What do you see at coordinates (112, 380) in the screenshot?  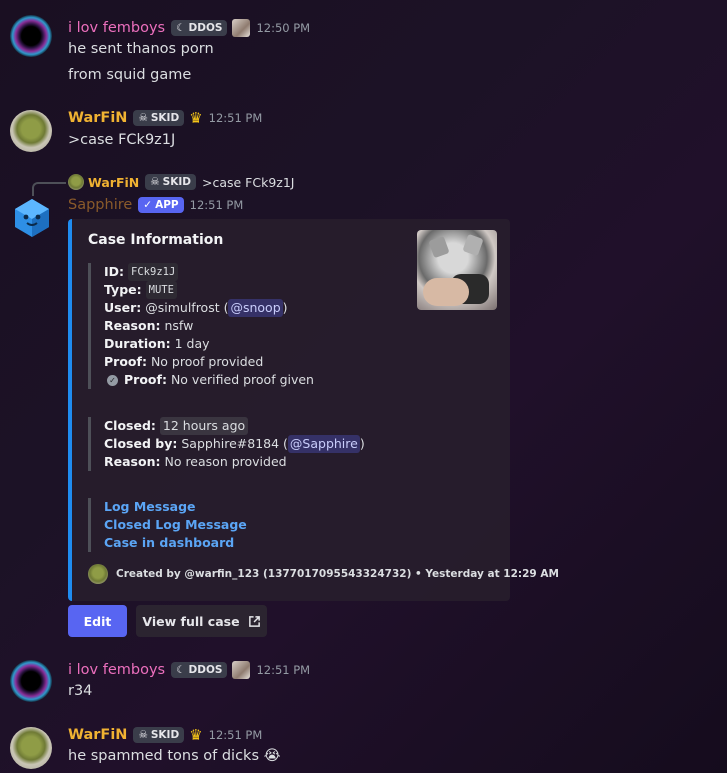 I see `check-circle-icon: ✓` at bounding box center [112, 380].